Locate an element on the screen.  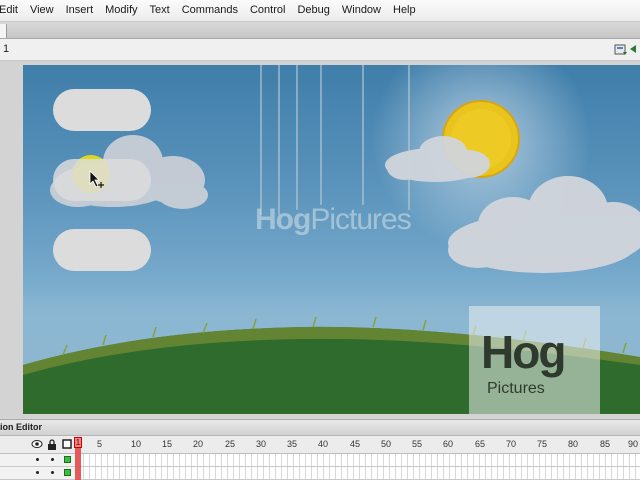
playhead: 1 is located at coordinates (78, 442).